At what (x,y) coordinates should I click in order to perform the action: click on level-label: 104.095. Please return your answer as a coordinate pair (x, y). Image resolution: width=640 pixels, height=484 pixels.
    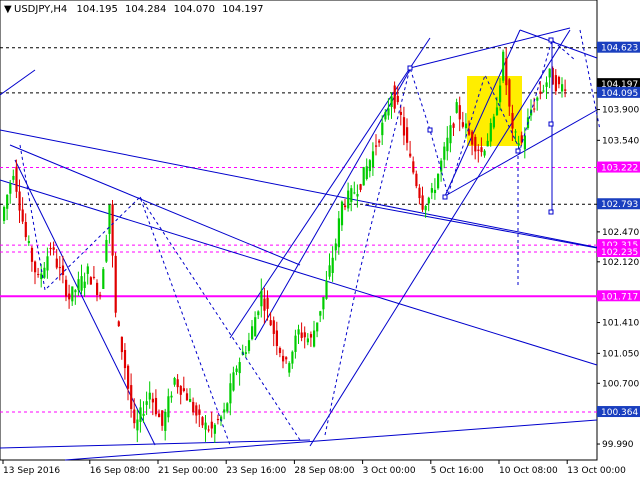
    Looking at the image, I should click on (619, 94).